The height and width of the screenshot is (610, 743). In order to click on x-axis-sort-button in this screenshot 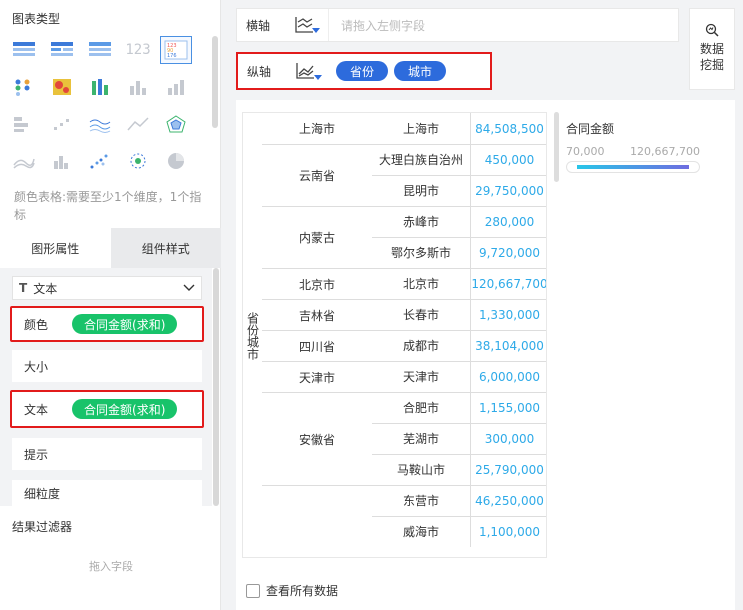, I will do `click(304, 25)`.